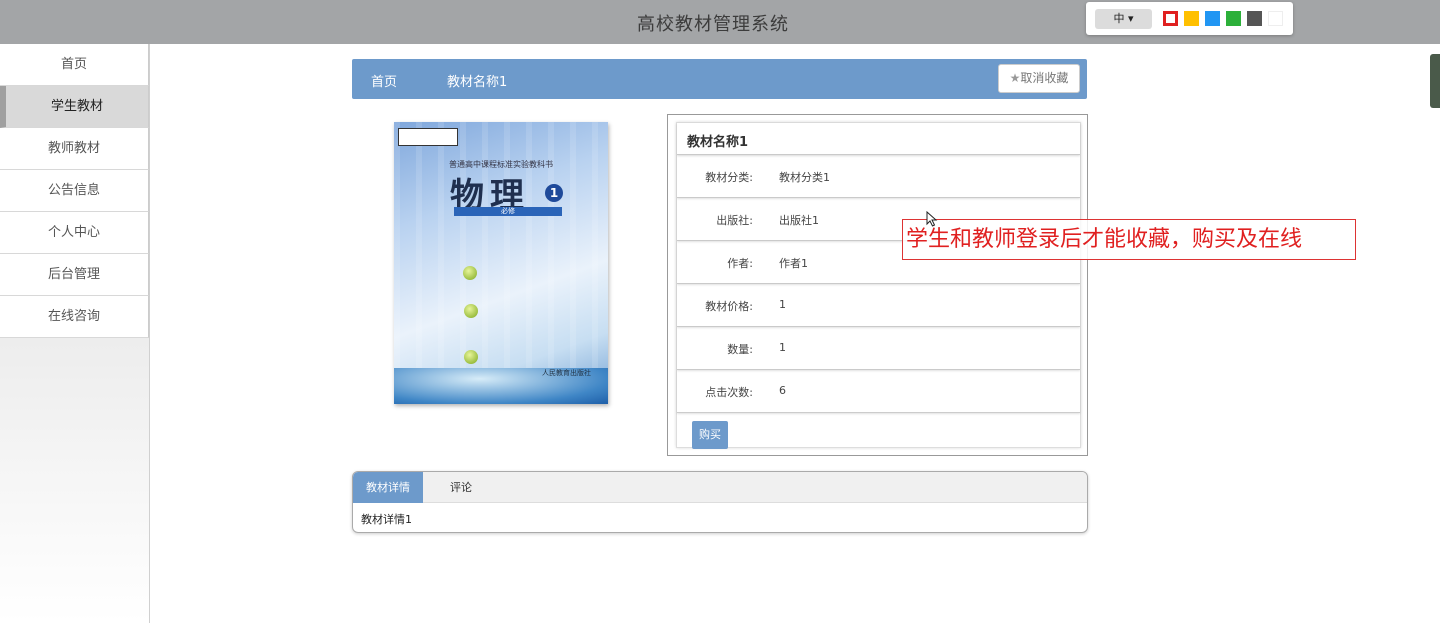  What do you see at coordinates (878, 176) in the screenshot?
I see `info-row-category: 教材分类: 教材分类1` at bounding box center [878, 176].